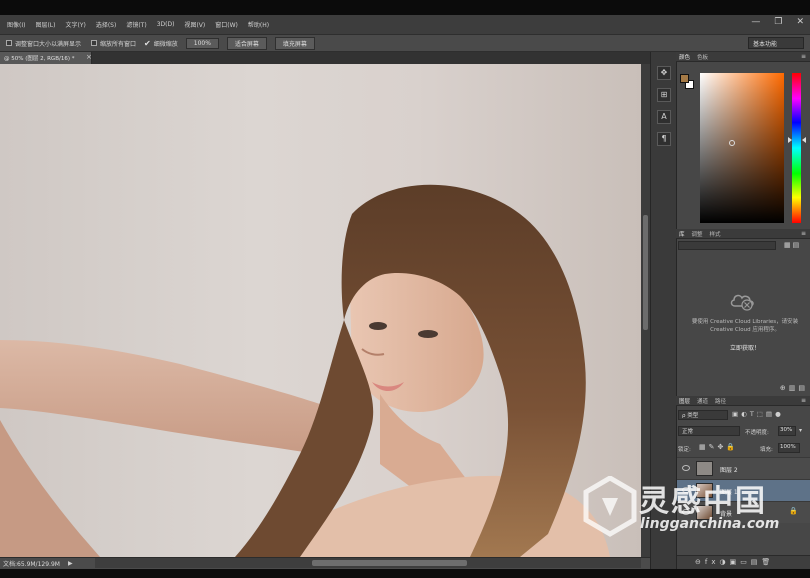 The width and height of the screenshot is (810, 578). Describe the element at coordinates (610, 506) in the screenshot. I see `watermark-logo-icon` at that location.